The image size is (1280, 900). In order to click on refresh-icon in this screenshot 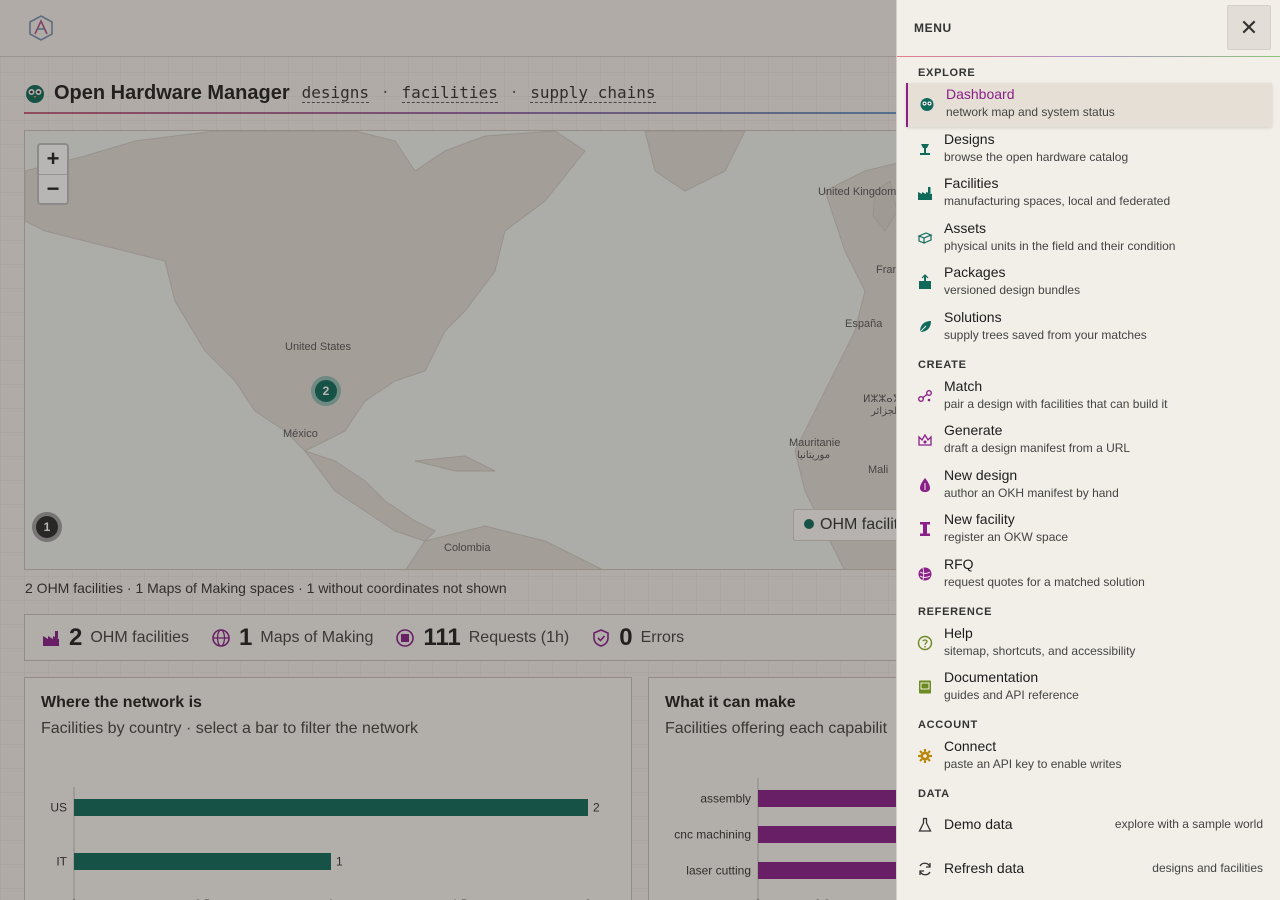, I will do `click(925, 869)`.